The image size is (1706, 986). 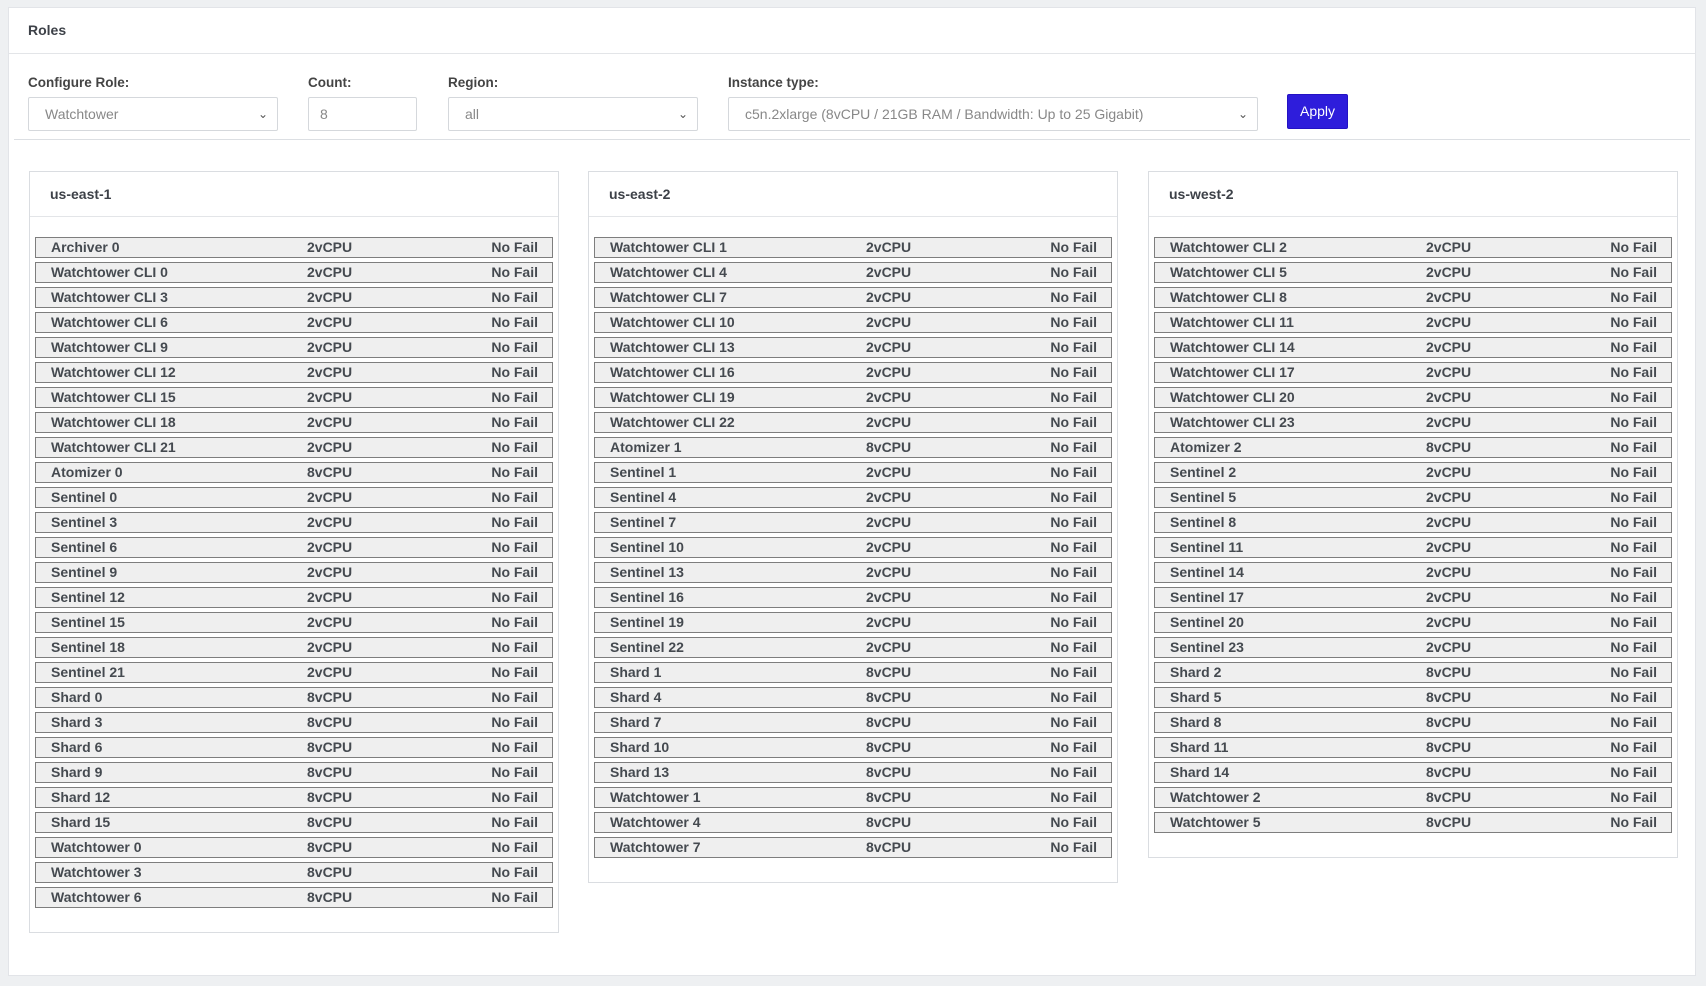 What do you see at coordinates (88, 672) in the screenshot?
I see `node-name: Sentinel 21` at bounding box center [88, 672].